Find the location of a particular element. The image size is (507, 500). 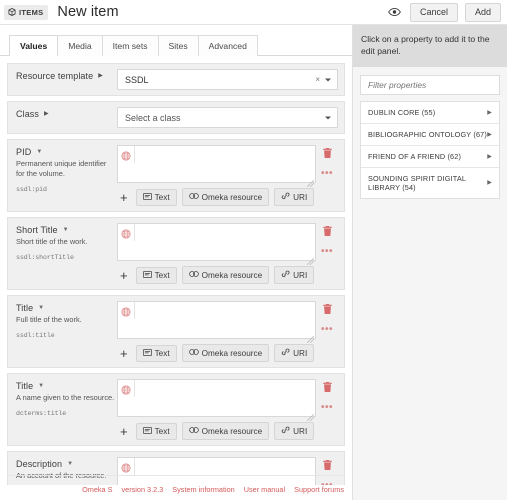

globe-language-icon is located at coordinates (126, 235).